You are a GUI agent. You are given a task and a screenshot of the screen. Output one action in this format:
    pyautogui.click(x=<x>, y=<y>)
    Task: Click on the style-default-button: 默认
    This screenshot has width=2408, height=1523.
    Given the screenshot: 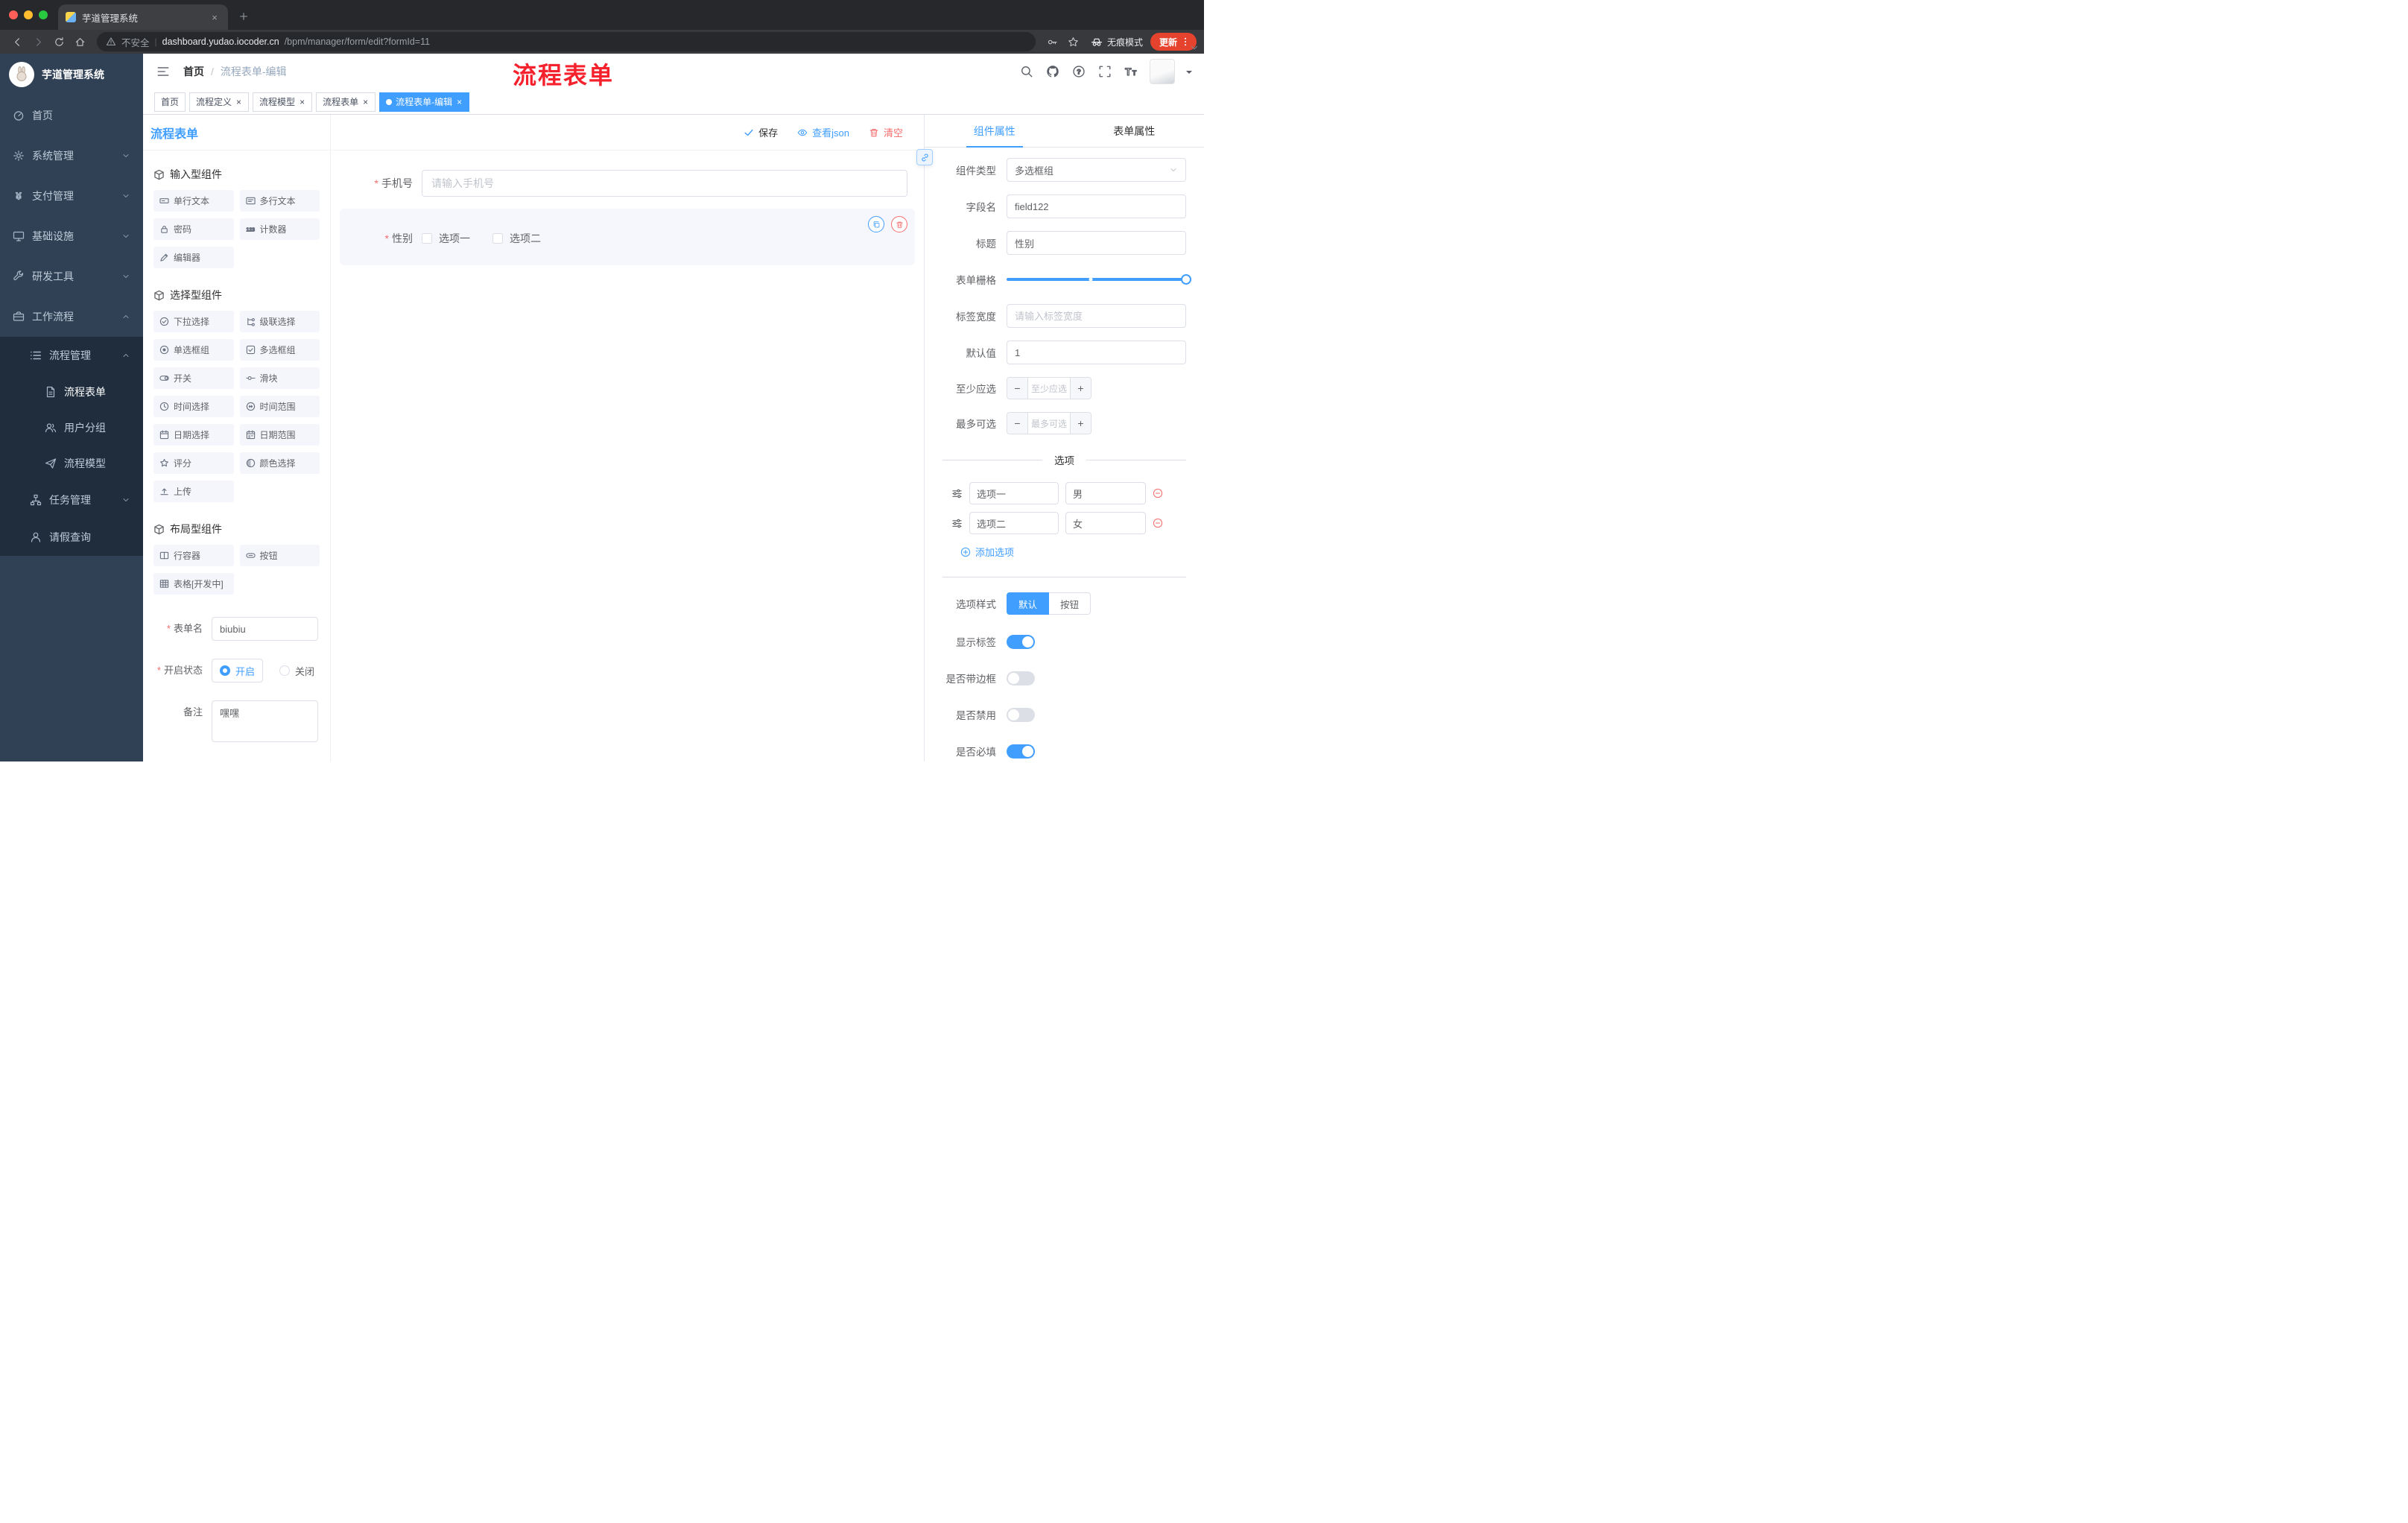 What is the action you would take?
    pyautogui.click(x=1028, y=603)
    